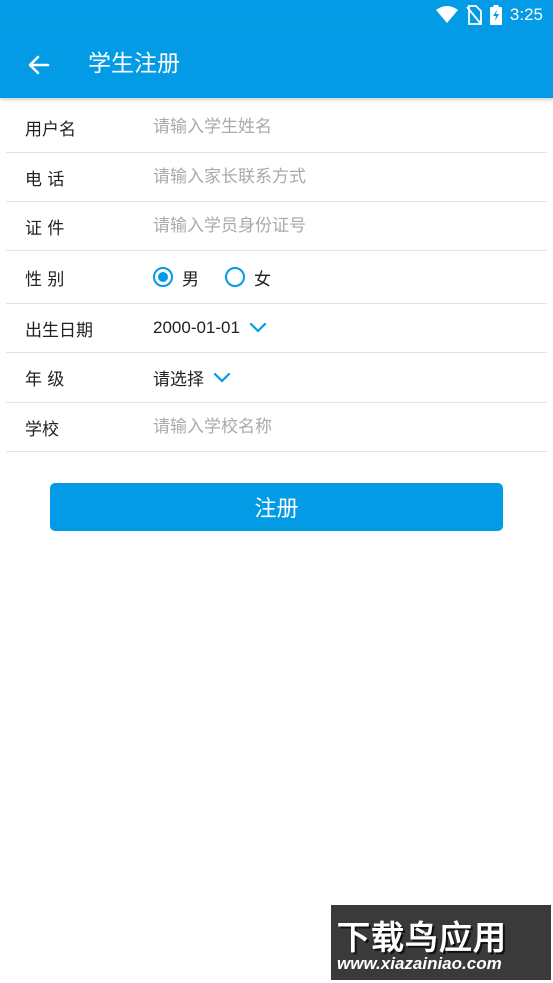 The width and height of the screenshot is (553, 983). What do you see at coordinates (343, 177) in the screenshot?
I see `phone-input` at bounding box center [343, 177].